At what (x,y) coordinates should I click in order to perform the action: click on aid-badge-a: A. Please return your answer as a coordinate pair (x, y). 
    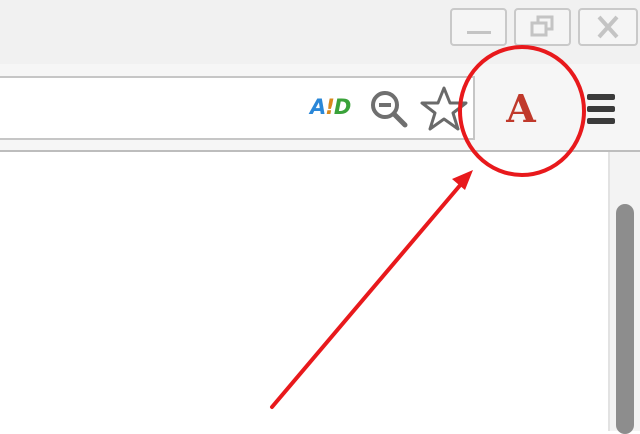
    Looking at the image, I should click on (318, 107).